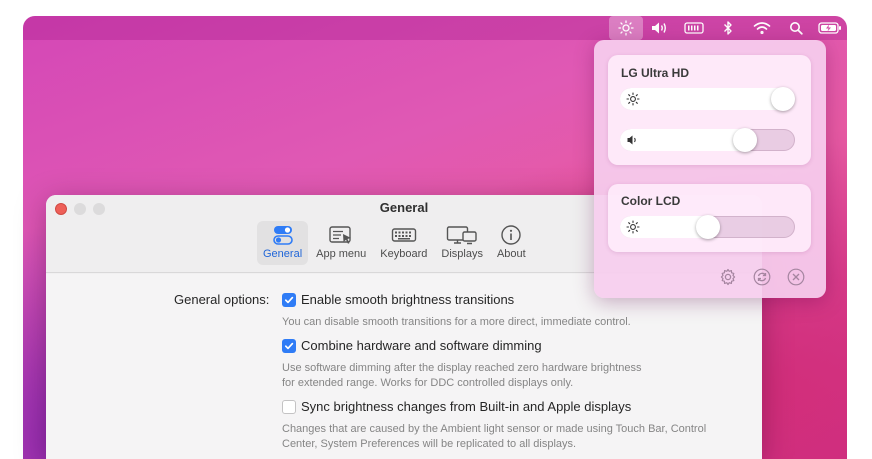 This screenshot has width=872, height=459. What do you see at coordinates (710, 169) in the screenshot?
I see `brightness-popover: LG Ultra HD Color LCD` at bounding box center [710, 169].